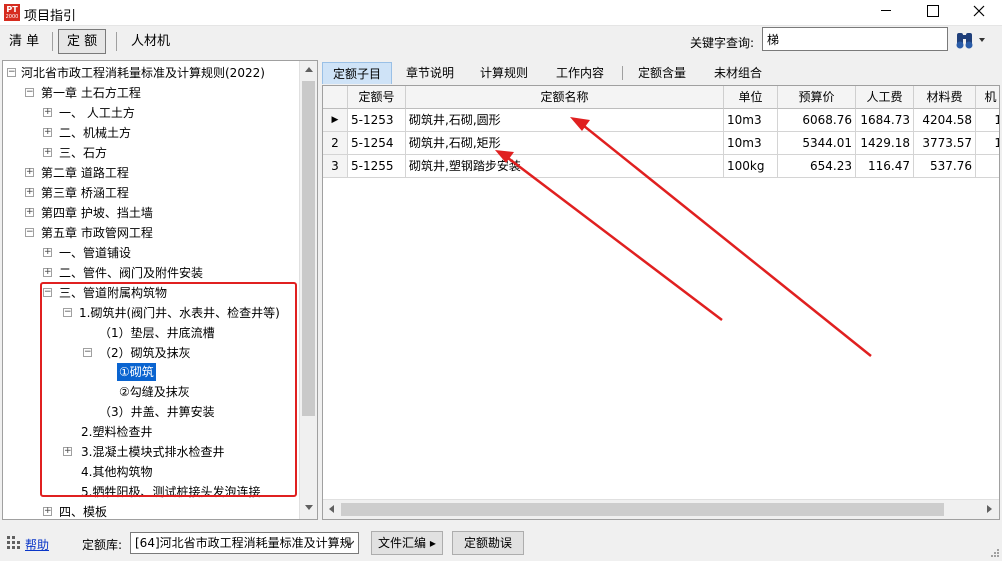 The image size is (1002, 561). I want to click on tree-node-label: 5.牺牲阳极、测试桩接头发泡连接, so click(171, 492).